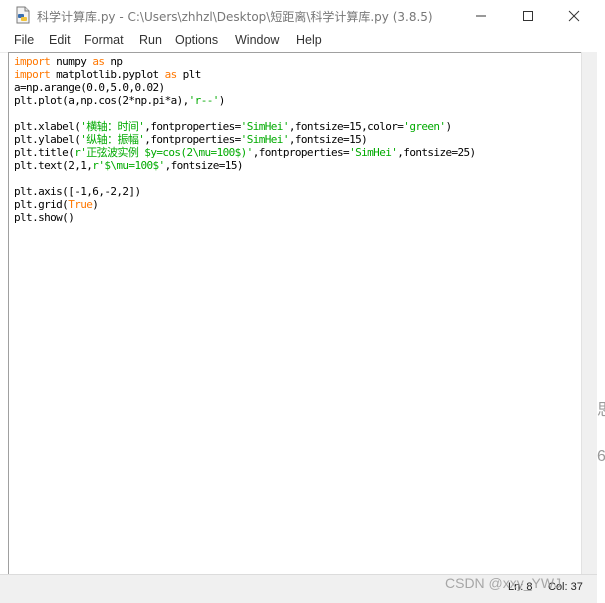  What do you see at coordinates (44, 152) in the screenshot?
I see `code-token: plt.title(` at bounding box center [44, 152].